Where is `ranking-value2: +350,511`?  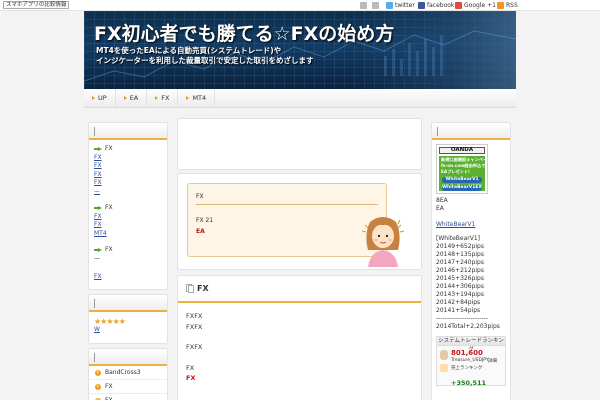 ranking-value2: +350,511 is located at coordinates (469, 383).